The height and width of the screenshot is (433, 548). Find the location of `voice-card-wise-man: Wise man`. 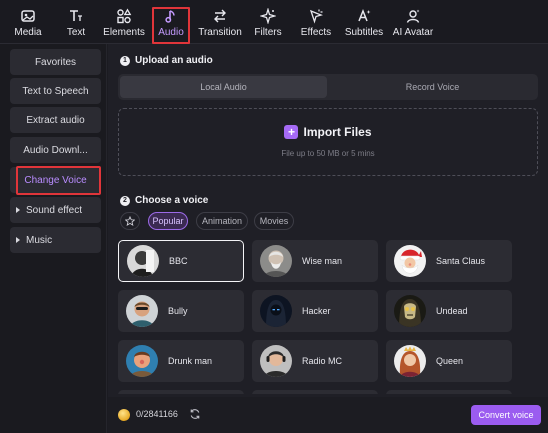

voice-card-wise-man: Wise man is located at coordinates (315, 261).